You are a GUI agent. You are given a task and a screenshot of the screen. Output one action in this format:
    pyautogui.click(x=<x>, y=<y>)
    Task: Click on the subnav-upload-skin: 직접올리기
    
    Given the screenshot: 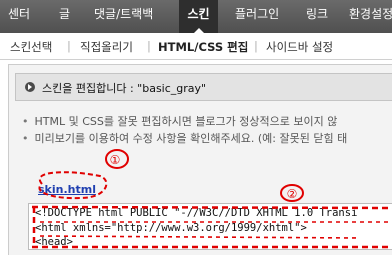 What is the action you would take?
    pyautogui.click(x=106, y=47)
    